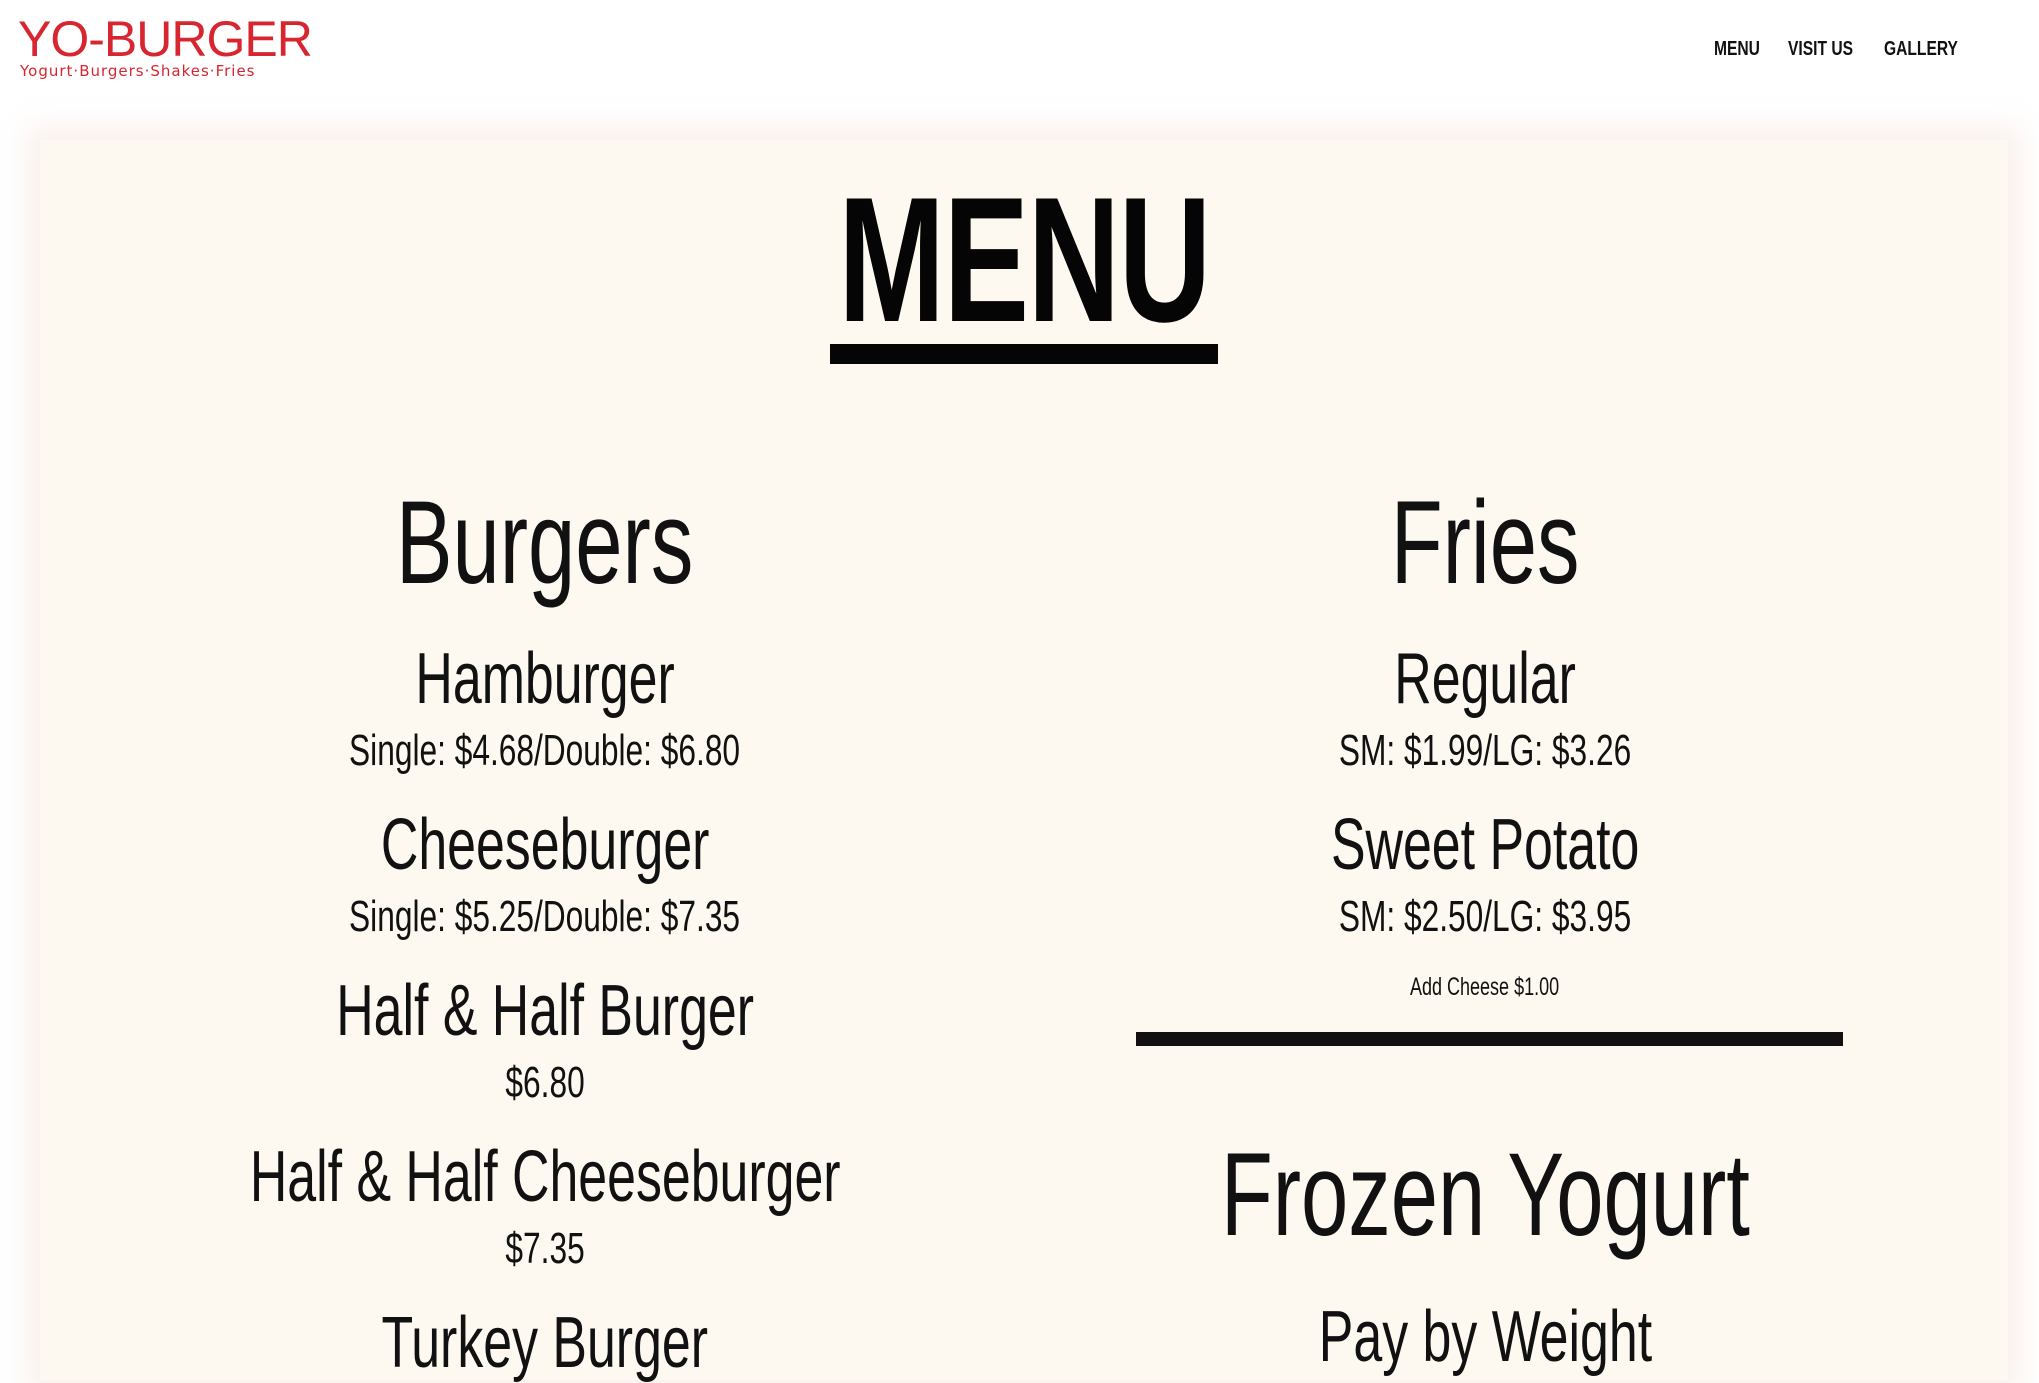  I want to click on menu-item-price: Single: $5.25/Double: $7.35, so click(545, 916).